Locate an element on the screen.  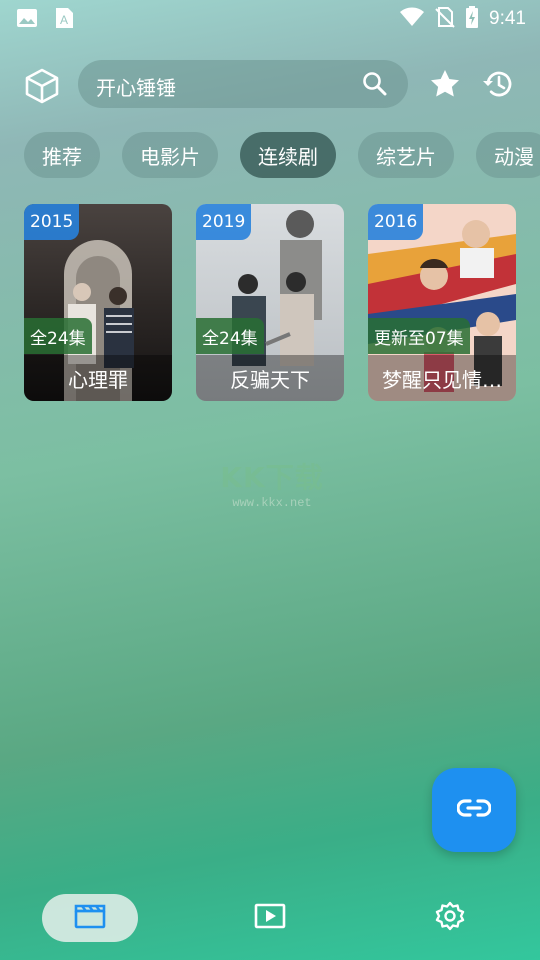
nav-settings is located at coordinates (450, 918).